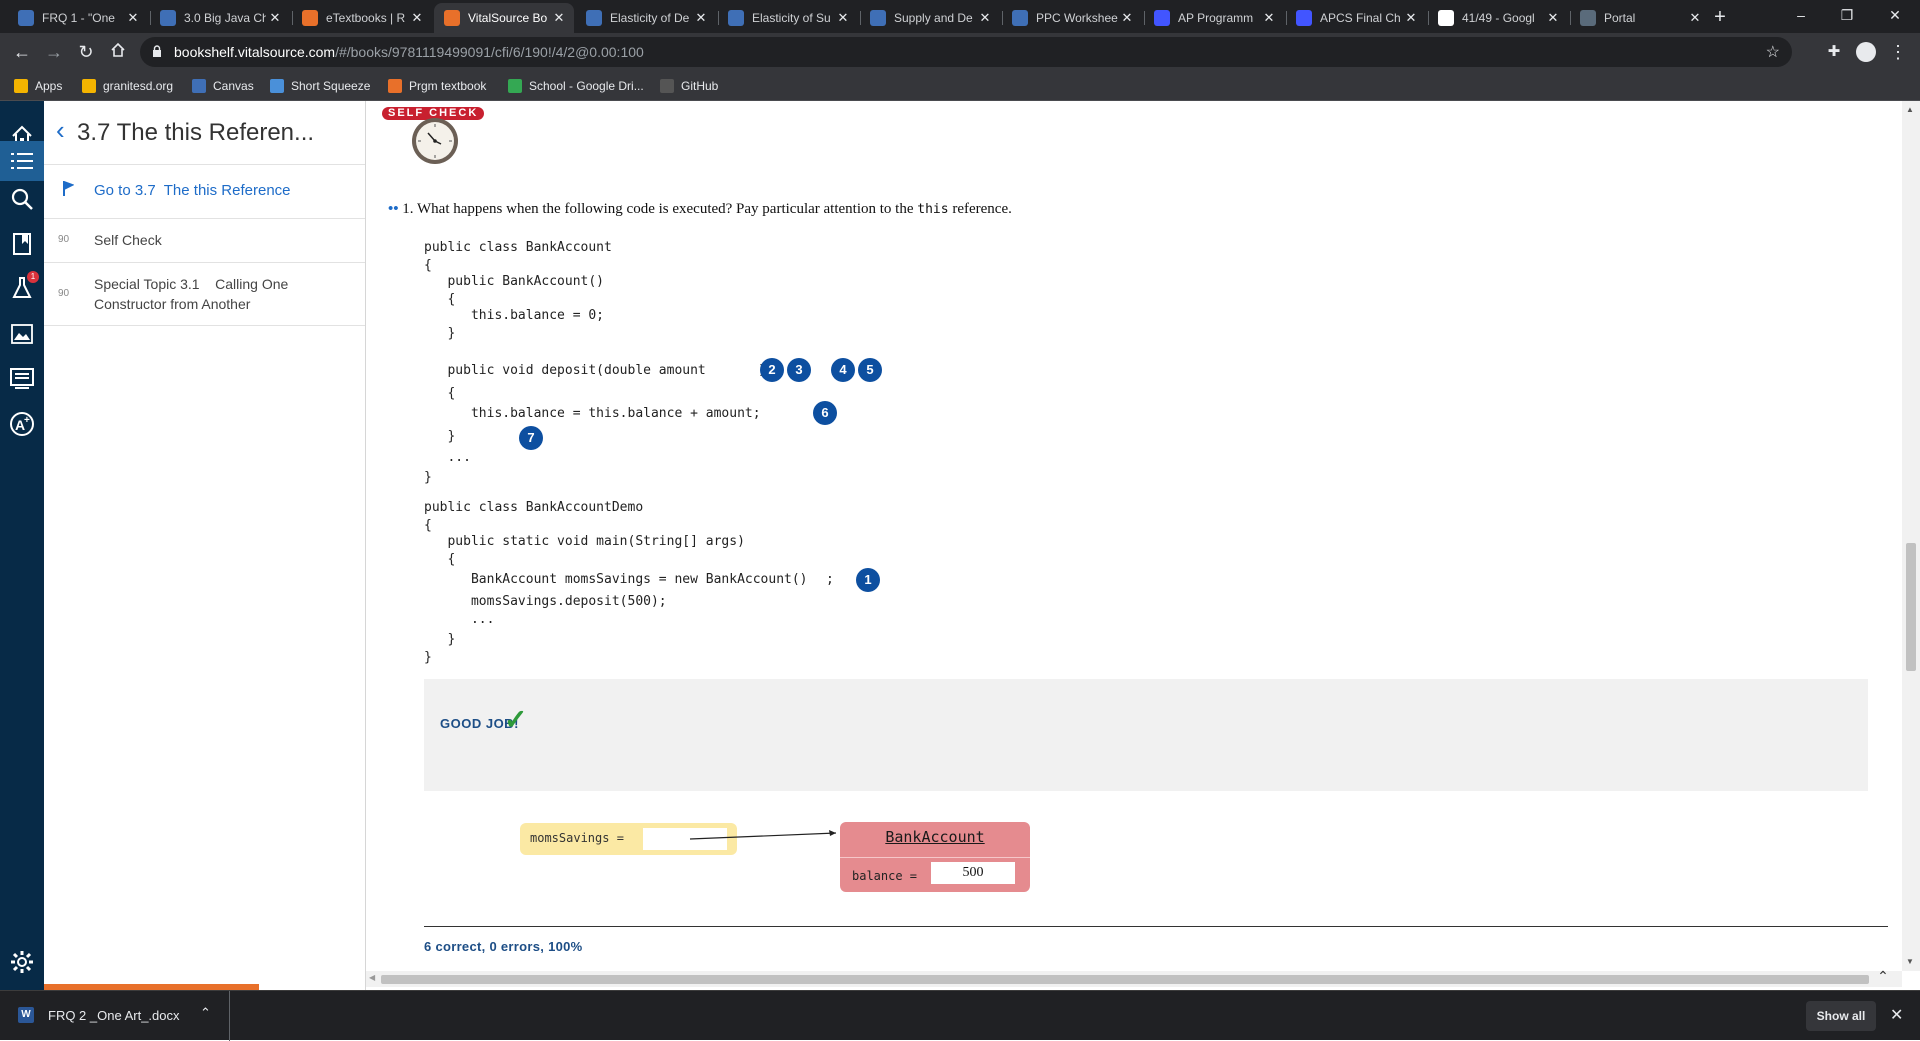  What do you see at coordinates (646, 18) in the screenshot?
I see `browser-tab: Elasticity of De ✕` at bounding box center [646, 18].